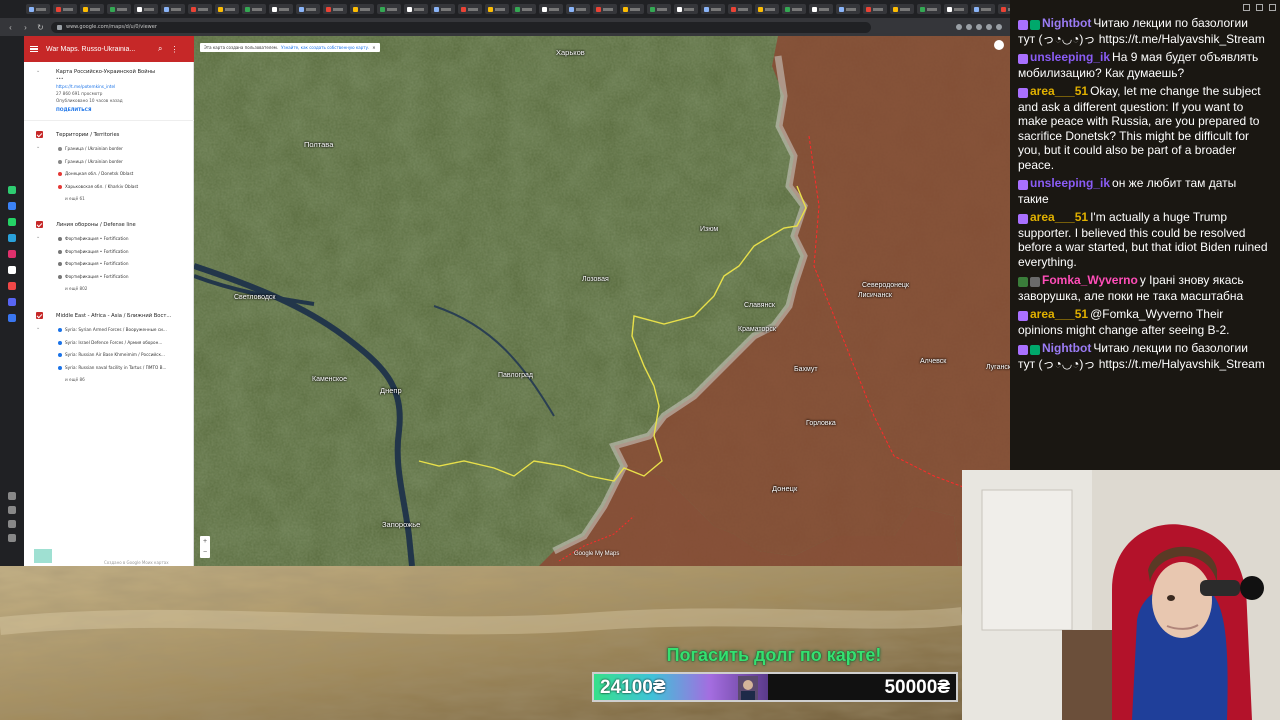  I want to click on city-label: Краматорск, so click(757, 329).